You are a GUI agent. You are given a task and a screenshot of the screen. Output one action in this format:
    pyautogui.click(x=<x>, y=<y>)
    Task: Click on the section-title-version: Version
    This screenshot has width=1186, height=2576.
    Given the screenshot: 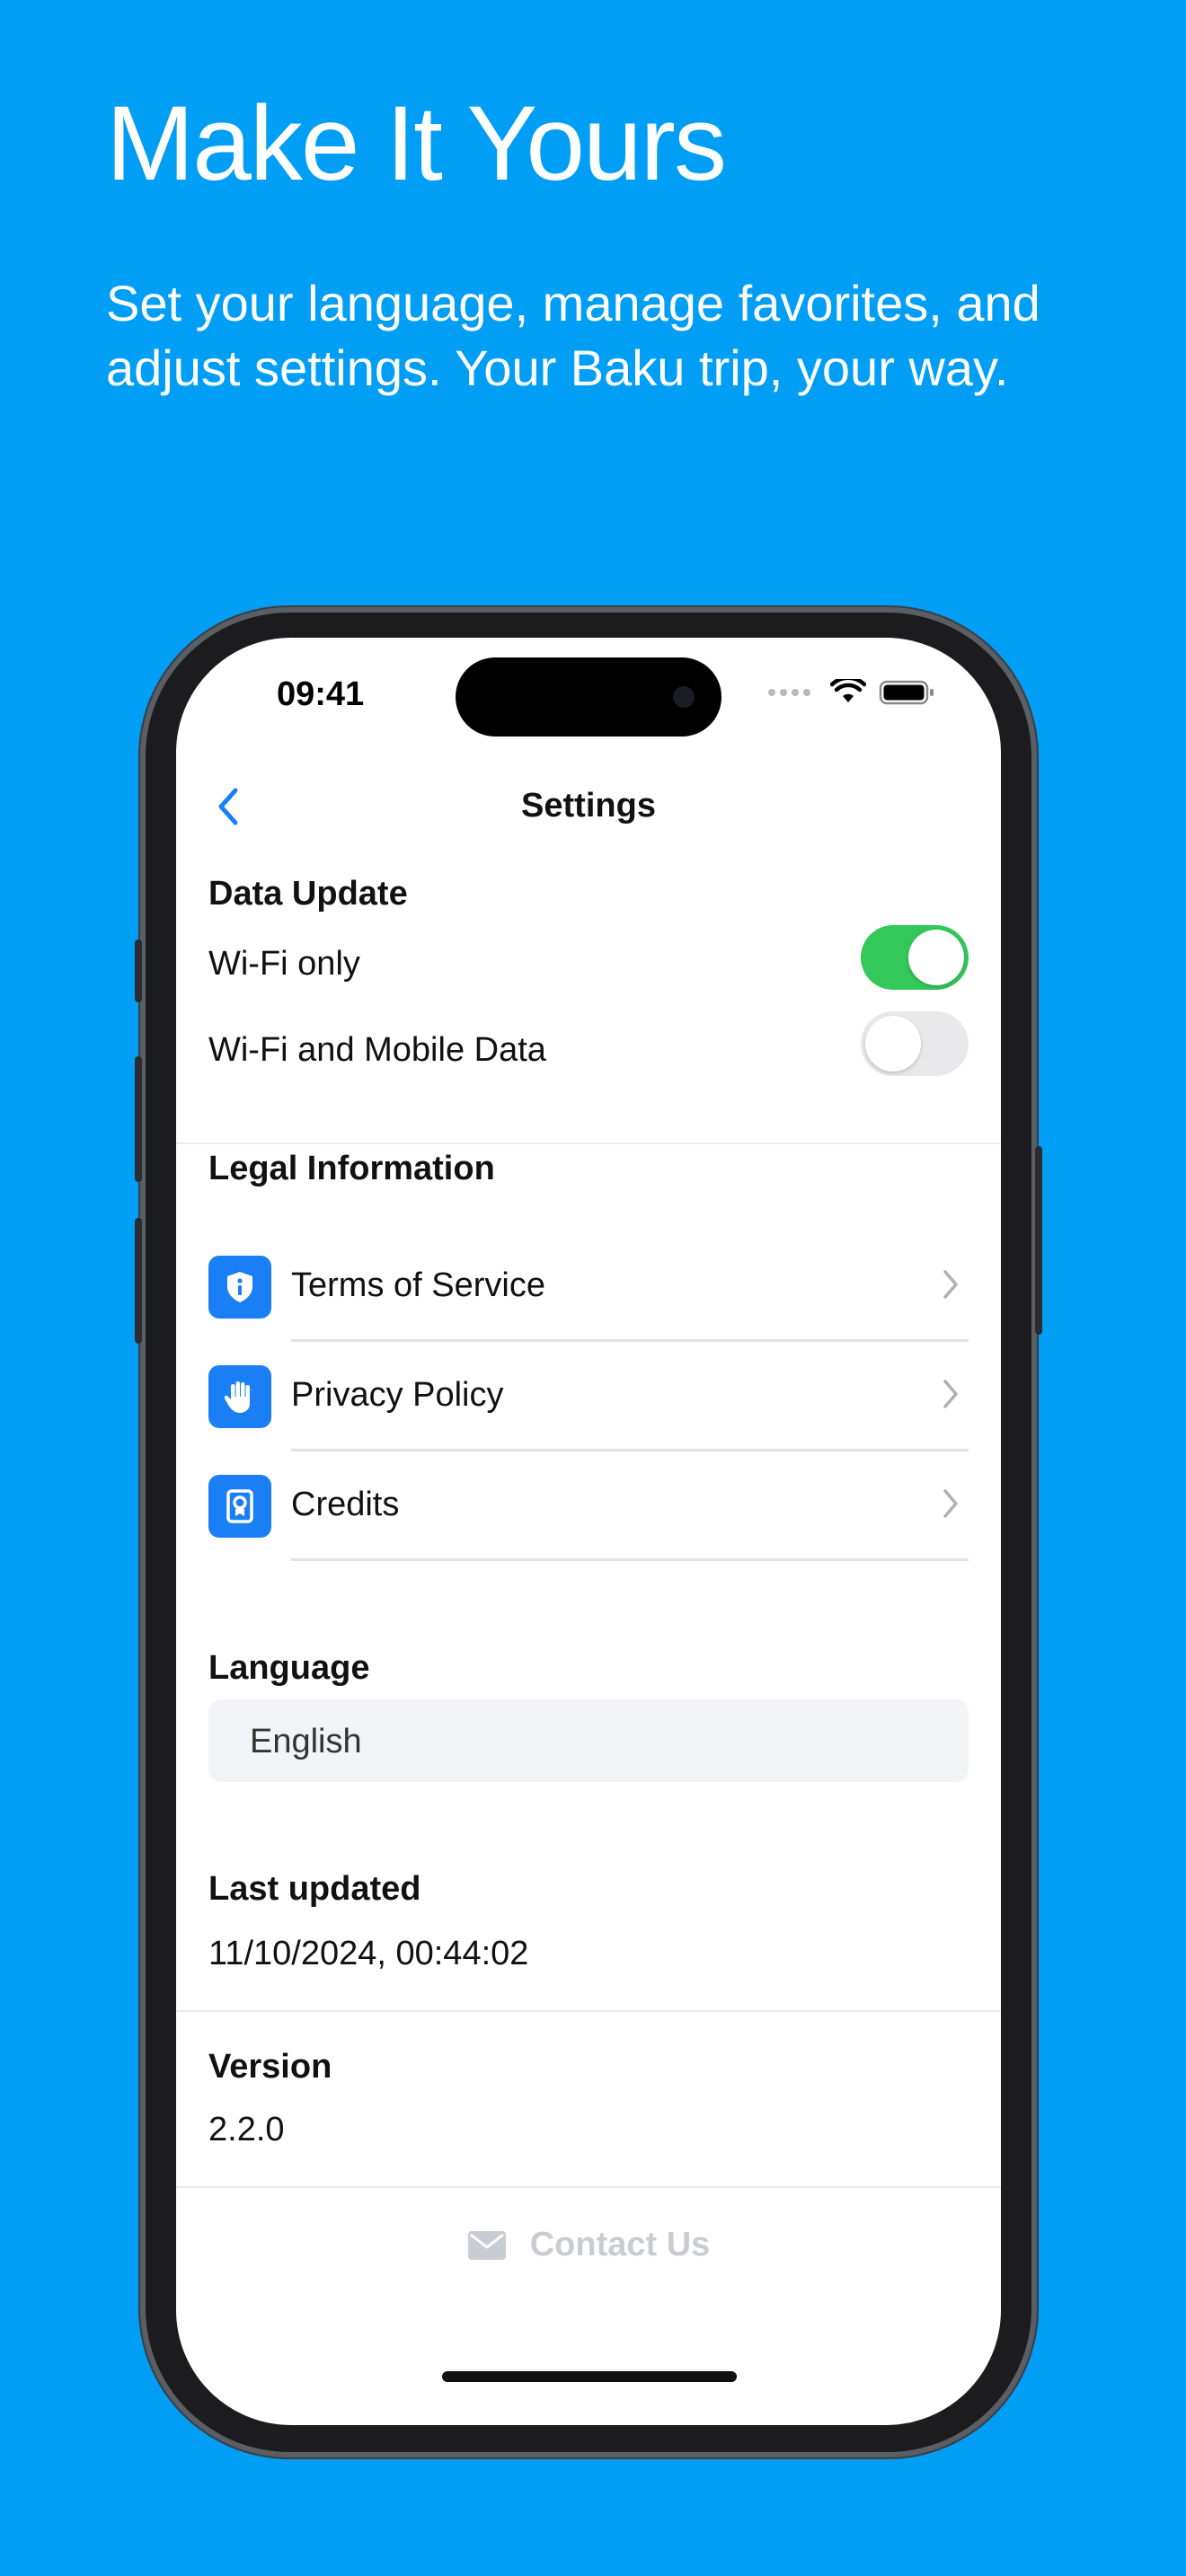 What is the action you would take?
    pyautogui.click(x=270, y=2067)
    